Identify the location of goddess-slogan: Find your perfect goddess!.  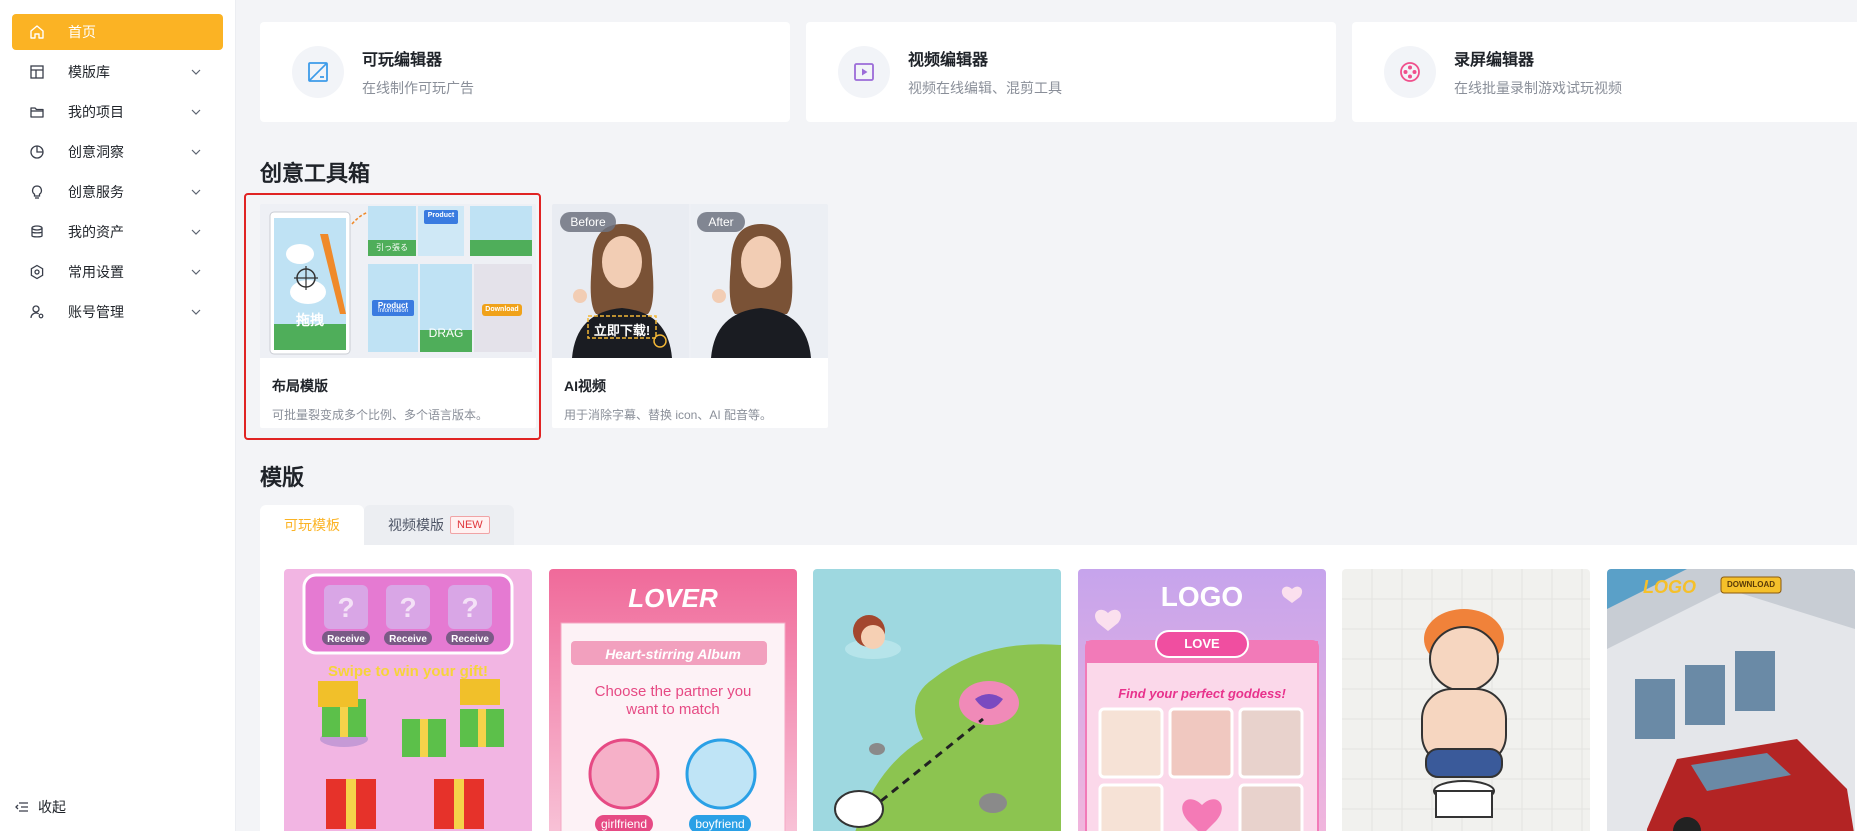
(1202, 693).